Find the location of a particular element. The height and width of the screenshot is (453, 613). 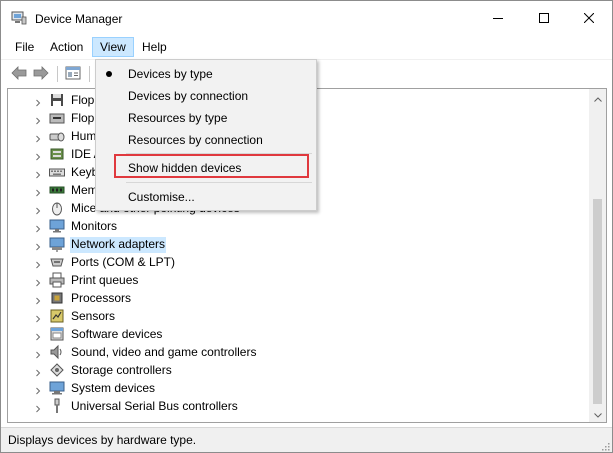

status-bar: Displays devices by hardware type. is located at coordinates (306, 439).